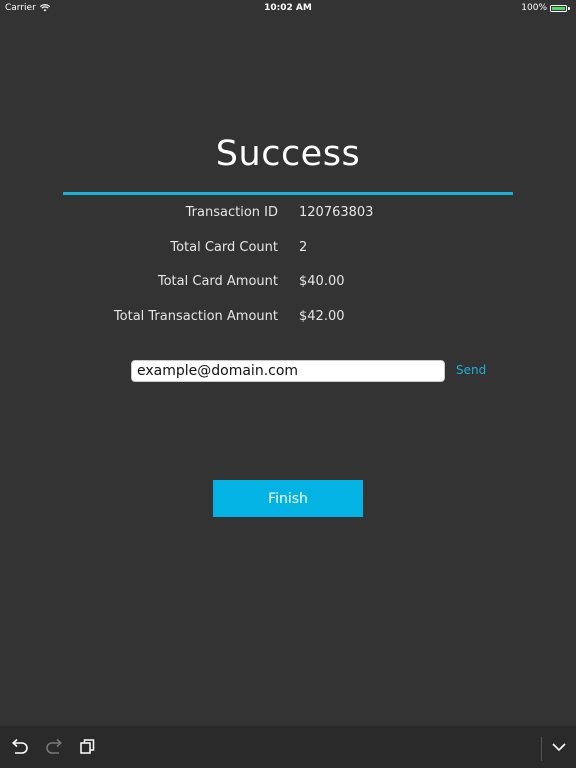  I want to click on title-divider, so click(288, 193).